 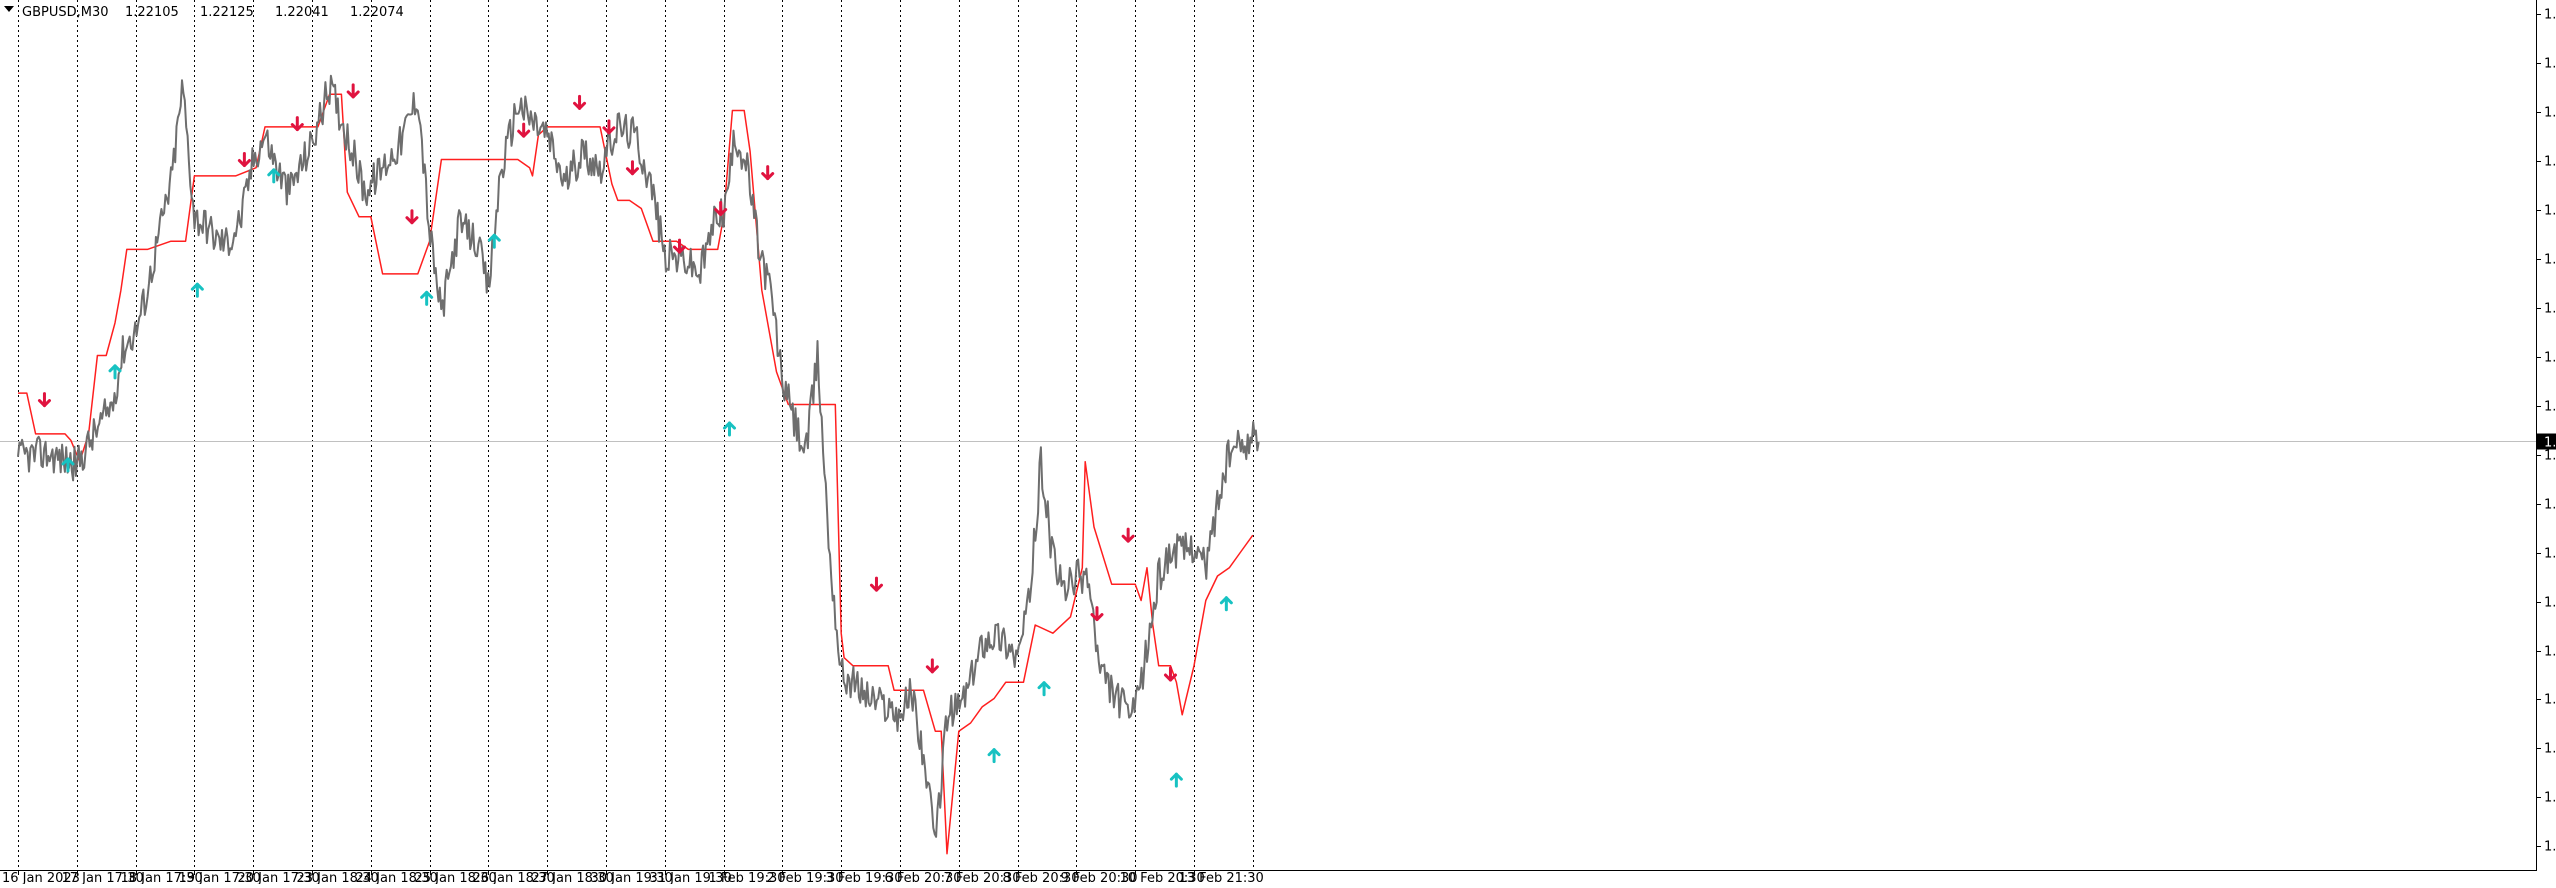 What do you see at coordinates (2550, 443) in the screenshot?
I see `current-price-label-text: 1.22074` at bounding box center [2550, 443].